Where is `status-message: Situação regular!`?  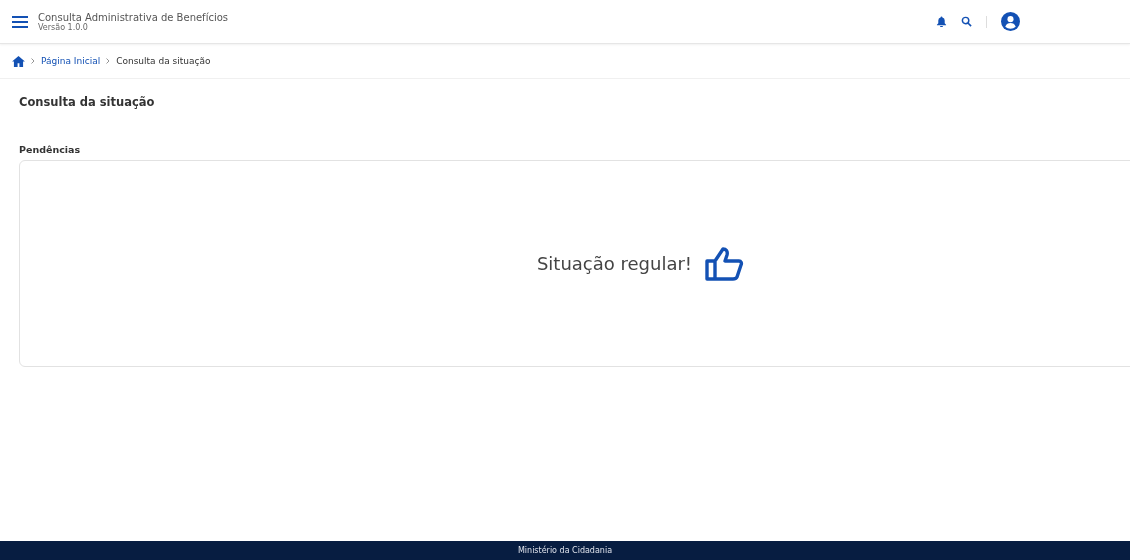
status-message: Situação regular! is located at coordinates (614, 263).